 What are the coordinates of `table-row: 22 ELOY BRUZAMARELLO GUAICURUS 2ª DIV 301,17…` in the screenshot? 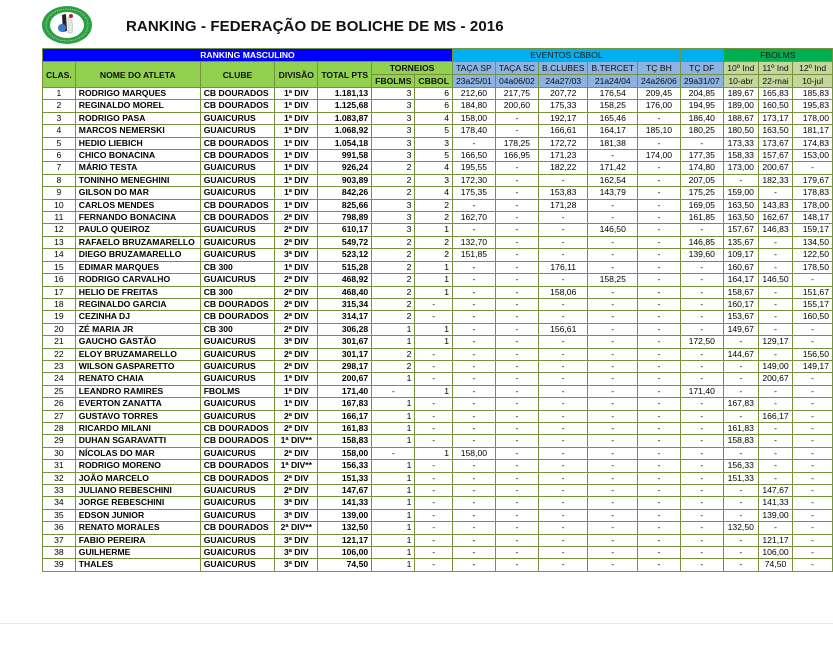 It's located at (437, 354).